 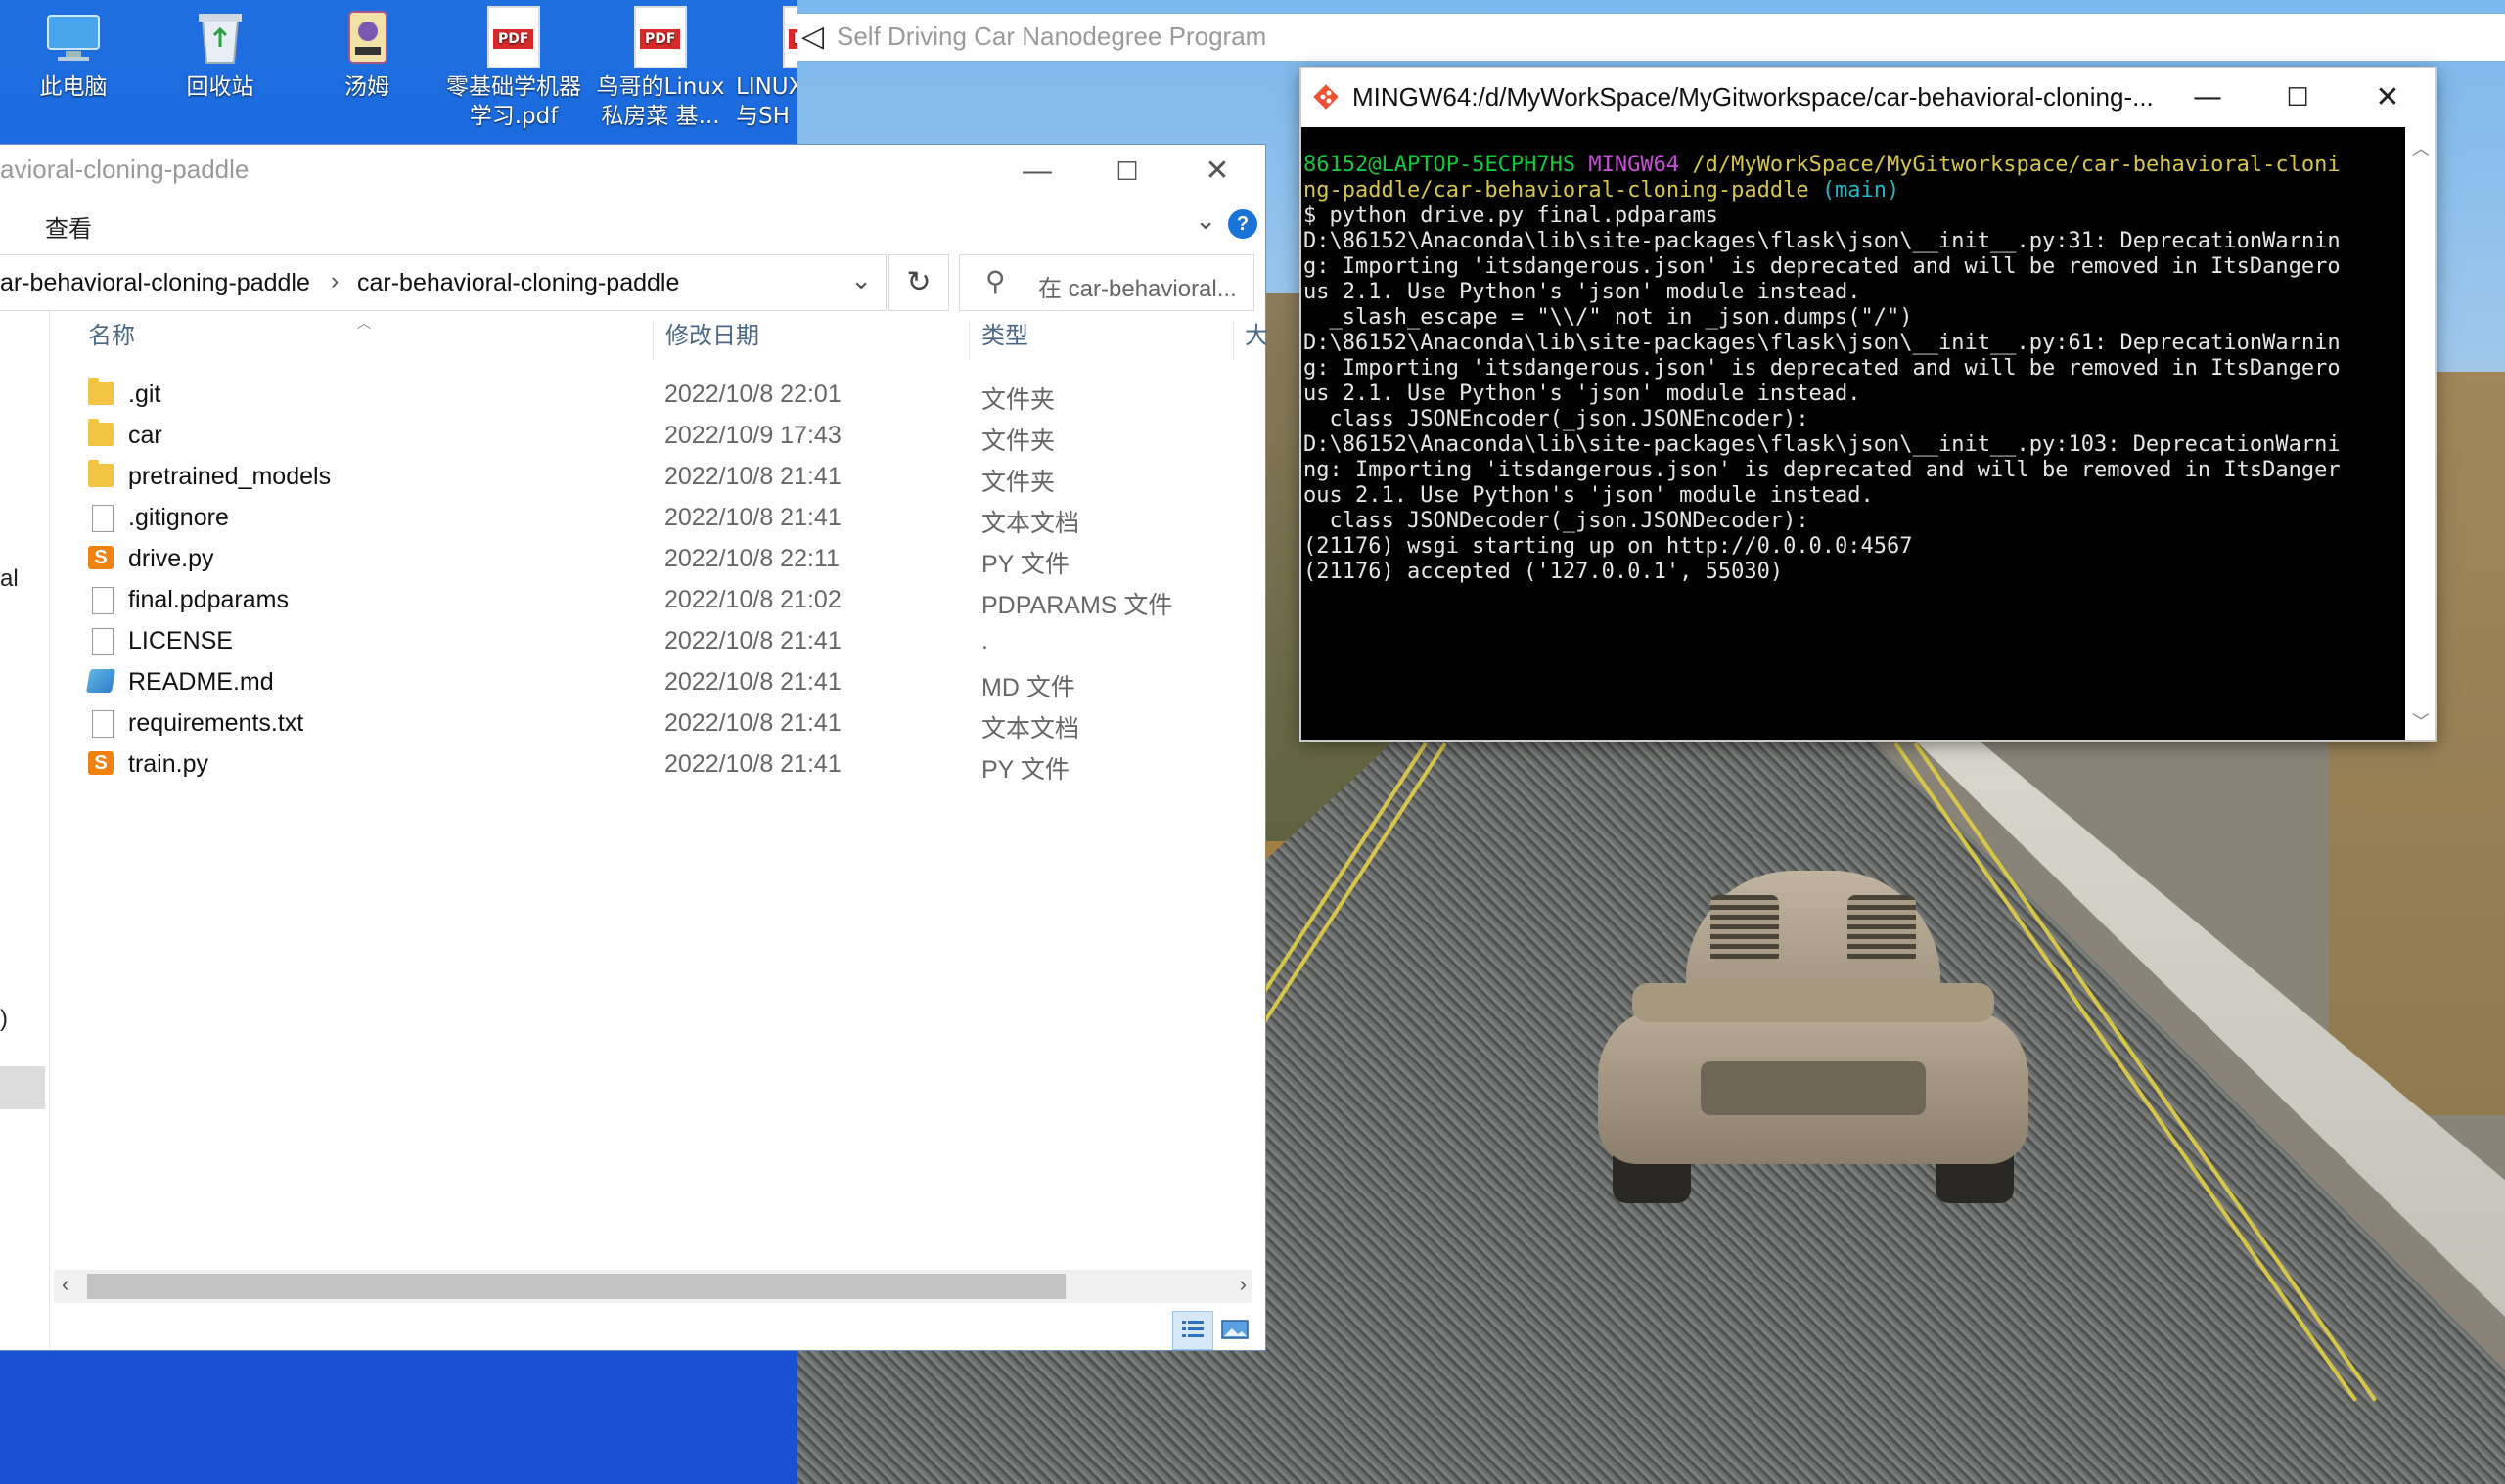 What do you see at coordinates (984, 640) in the screenshot?
I see `file-type: .` at bounding box center [984, 640].